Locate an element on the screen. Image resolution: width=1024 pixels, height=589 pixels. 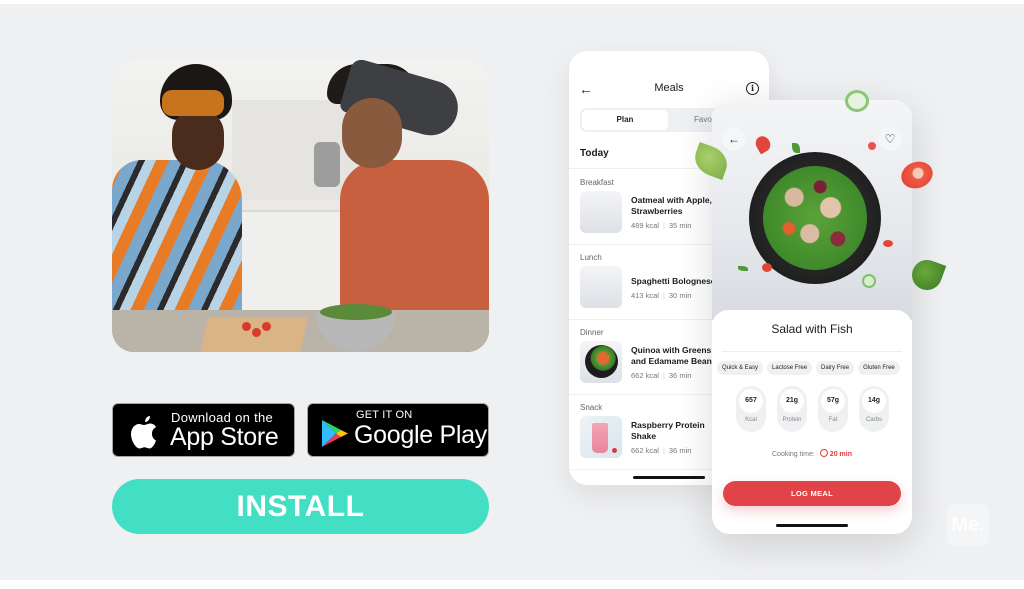
nutrition-carbs: 14g Carbs is located at coordinates (874, 409).